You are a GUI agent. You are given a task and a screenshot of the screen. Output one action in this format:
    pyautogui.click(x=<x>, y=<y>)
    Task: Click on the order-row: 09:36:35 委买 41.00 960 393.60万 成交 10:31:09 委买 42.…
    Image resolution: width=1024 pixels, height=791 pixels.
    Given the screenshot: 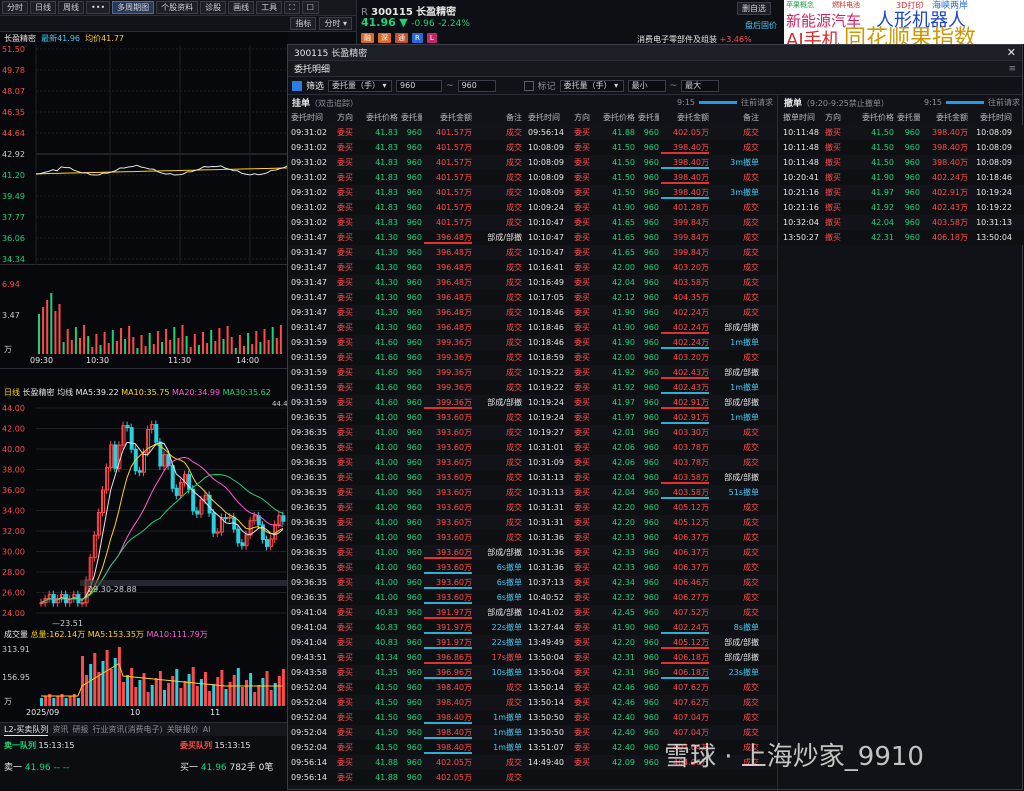 What is the action you would take?
    pyautogui.click(x=532, y=462)
    